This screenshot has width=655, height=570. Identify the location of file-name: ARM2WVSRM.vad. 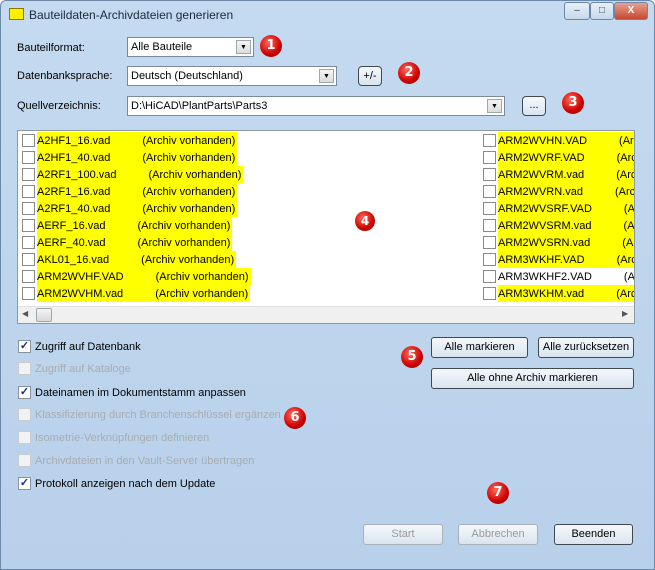
(545, 225).